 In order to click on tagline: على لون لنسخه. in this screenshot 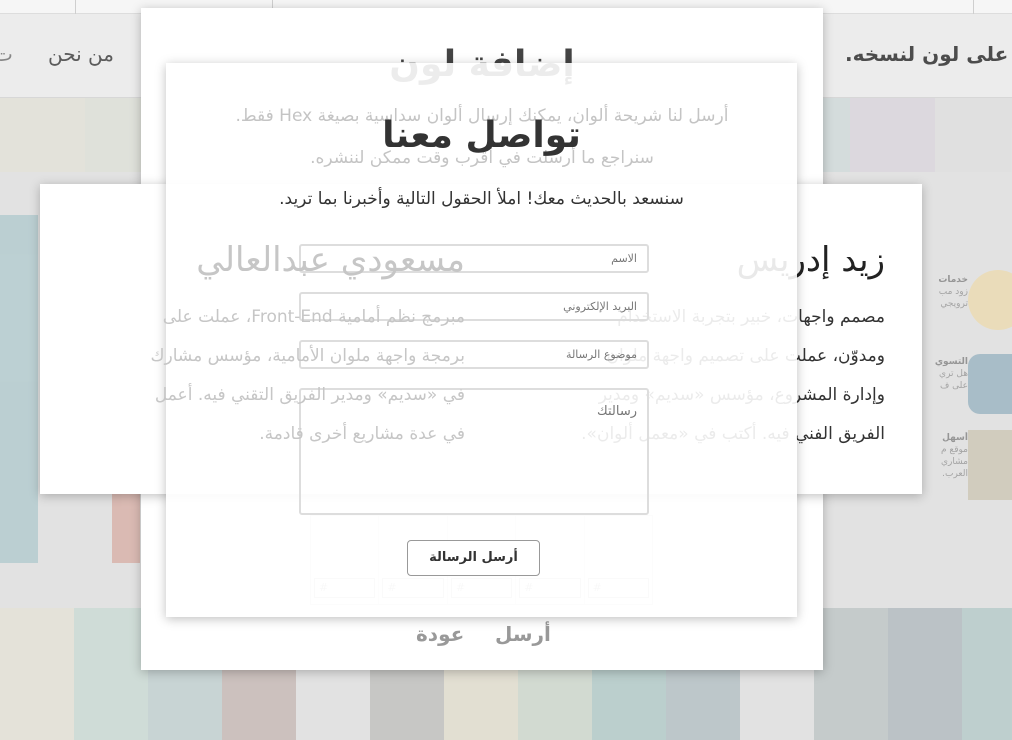, I will do `click(927, 54)`.